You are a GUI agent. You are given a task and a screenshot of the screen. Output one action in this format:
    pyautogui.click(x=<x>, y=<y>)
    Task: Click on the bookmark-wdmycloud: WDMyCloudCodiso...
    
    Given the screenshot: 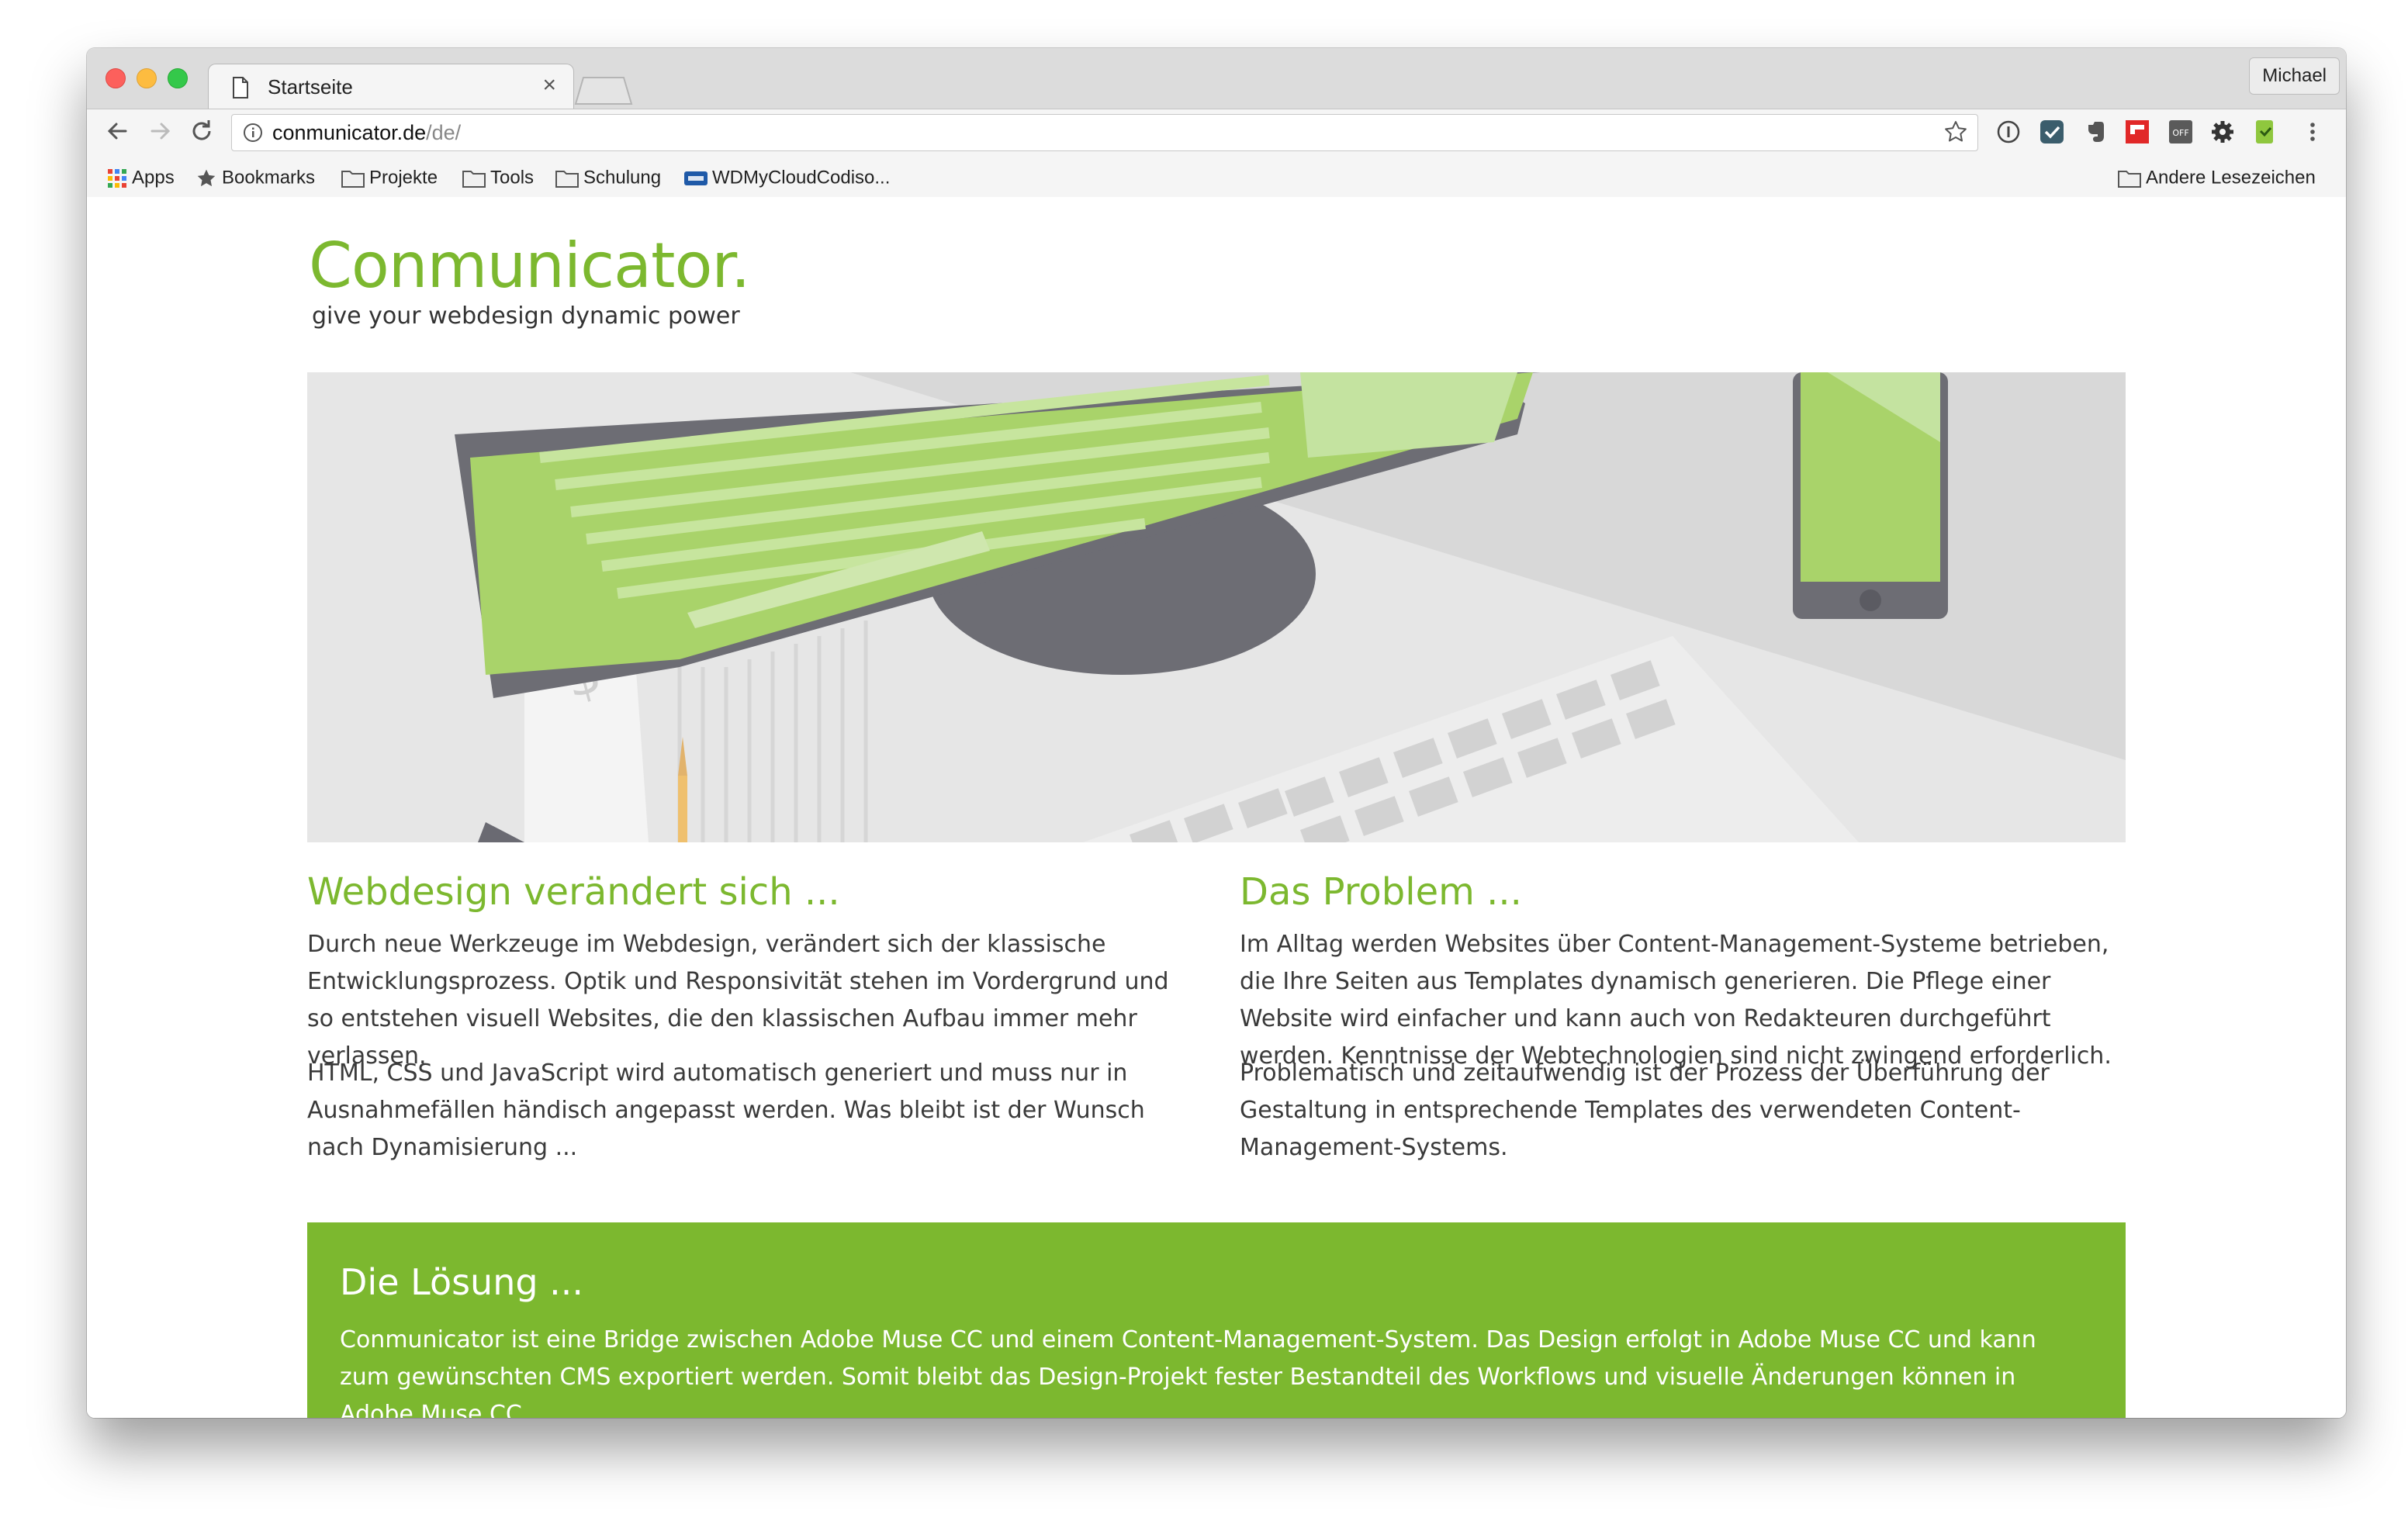 What is the action you would take?
    pyautogui.click(x=787, y=177)
    